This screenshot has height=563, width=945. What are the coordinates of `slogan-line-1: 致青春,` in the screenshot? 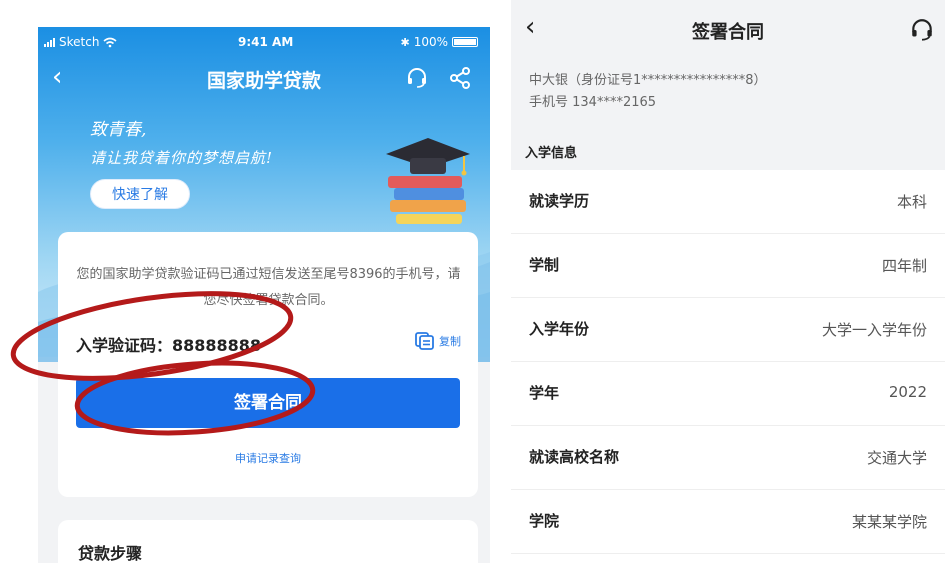 It's located at (118, 130).